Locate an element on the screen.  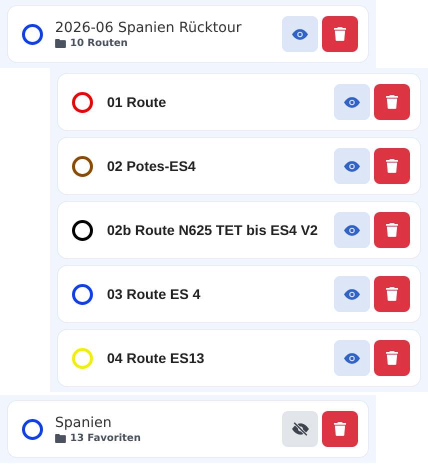
route-card: 02b Route N625 TET bis ES4 V2 is located at coordinates (239, 230).